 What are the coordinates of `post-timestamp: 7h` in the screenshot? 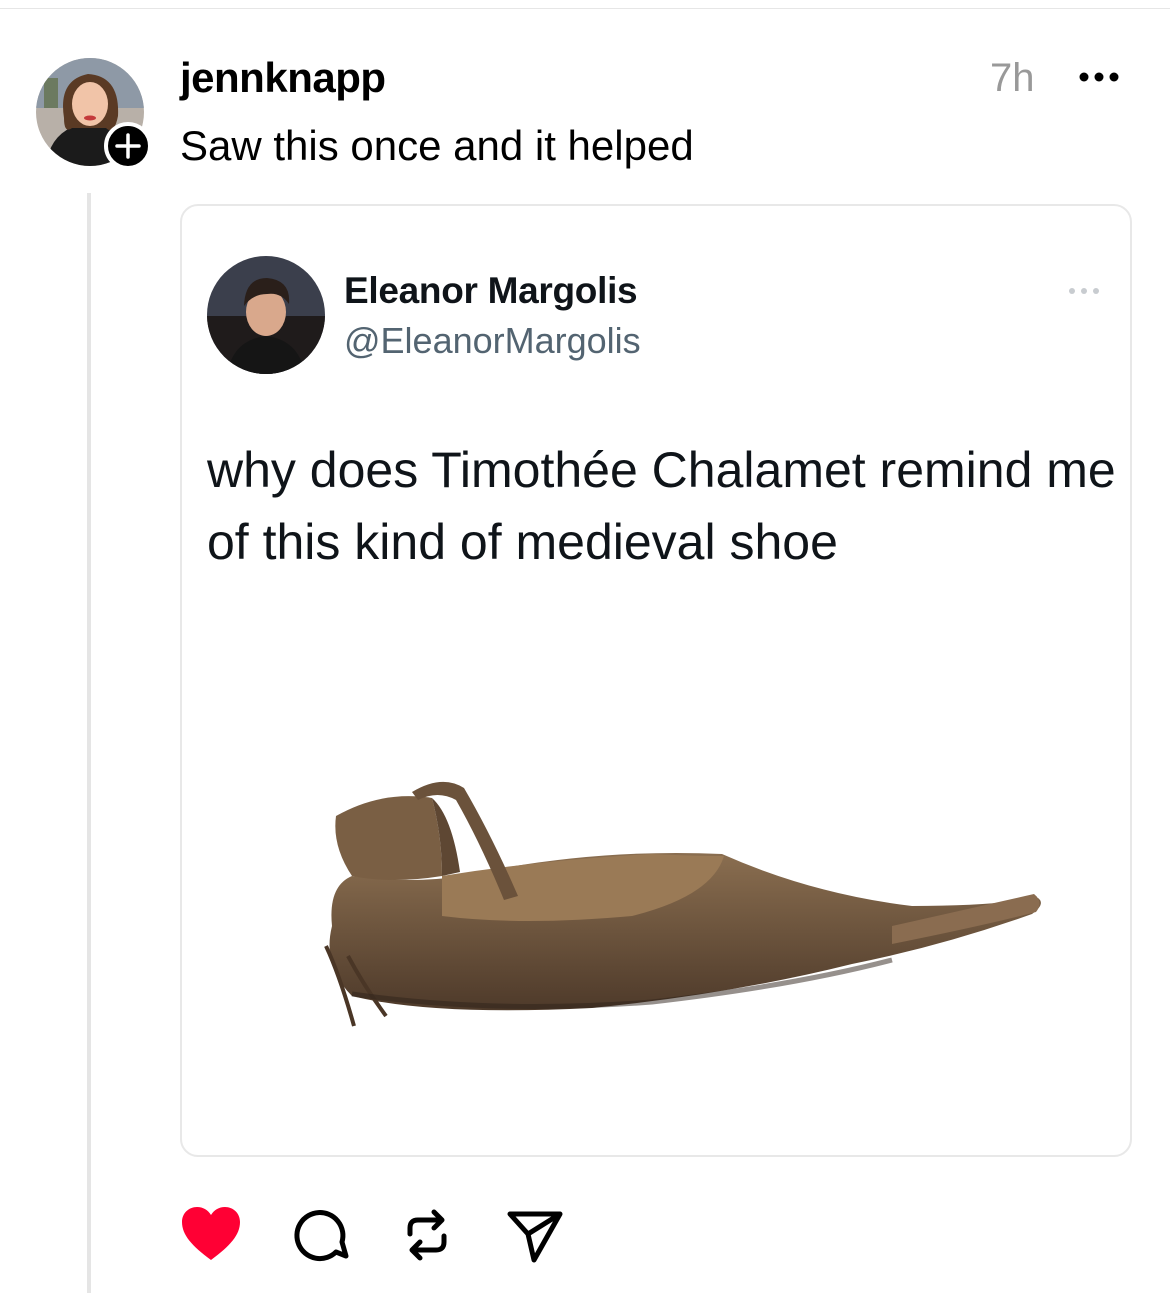 It's located at (1012, 78).